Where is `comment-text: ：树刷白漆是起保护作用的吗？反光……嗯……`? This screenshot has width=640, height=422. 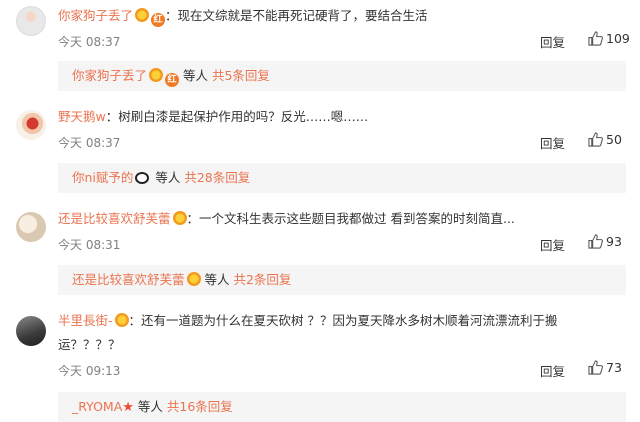
comment-text: ：树刷白漆是起保护作用的吗？反光……嗯…… is located at coordinates (237, 116).